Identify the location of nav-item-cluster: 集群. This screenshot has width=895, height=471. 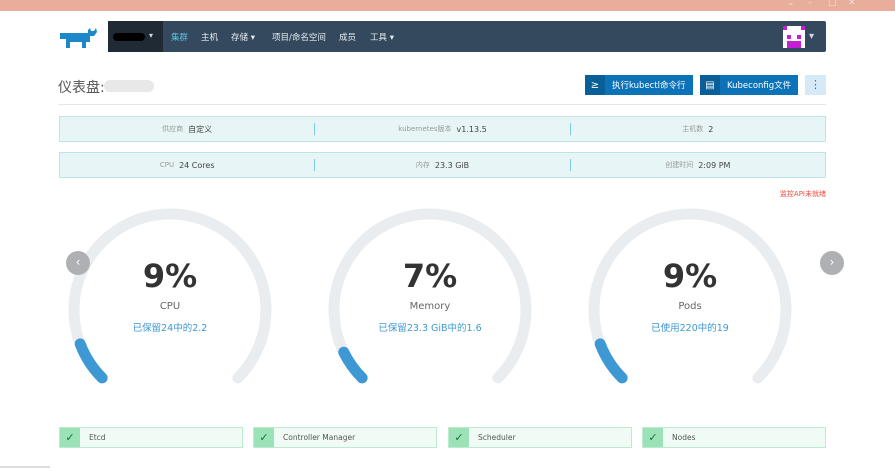
(179, 37).